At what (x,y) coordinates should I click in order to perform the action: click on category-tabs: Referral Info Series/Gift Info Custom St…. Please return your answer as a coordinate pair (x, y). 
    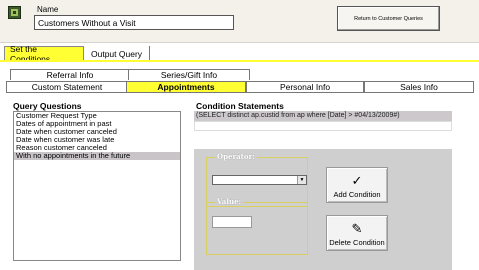
    Looking at the image, I should click on (239, 77).